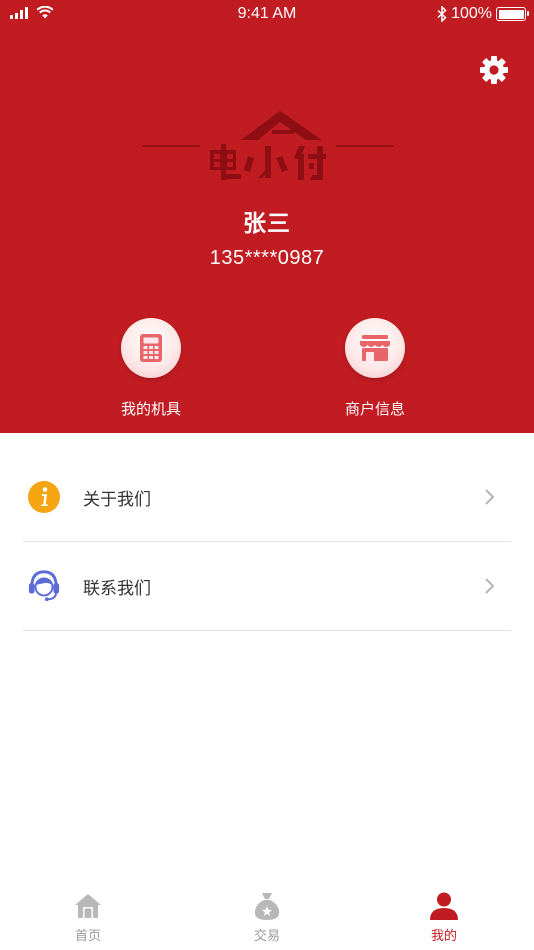  What do you see at coordinates (267, 223) in the screenshot?
I see `user-name: 张三` at bounding box center [267, 223].